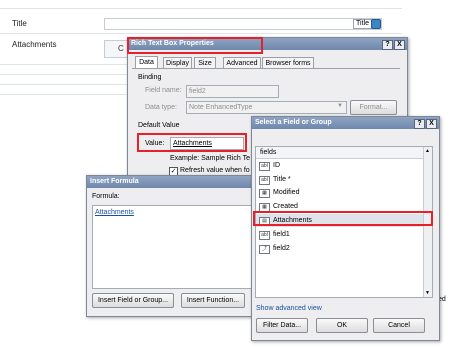  Describe the element at coordinates (161, 107) in the screenshot. I see `data-type-label: Data type:` at that location.